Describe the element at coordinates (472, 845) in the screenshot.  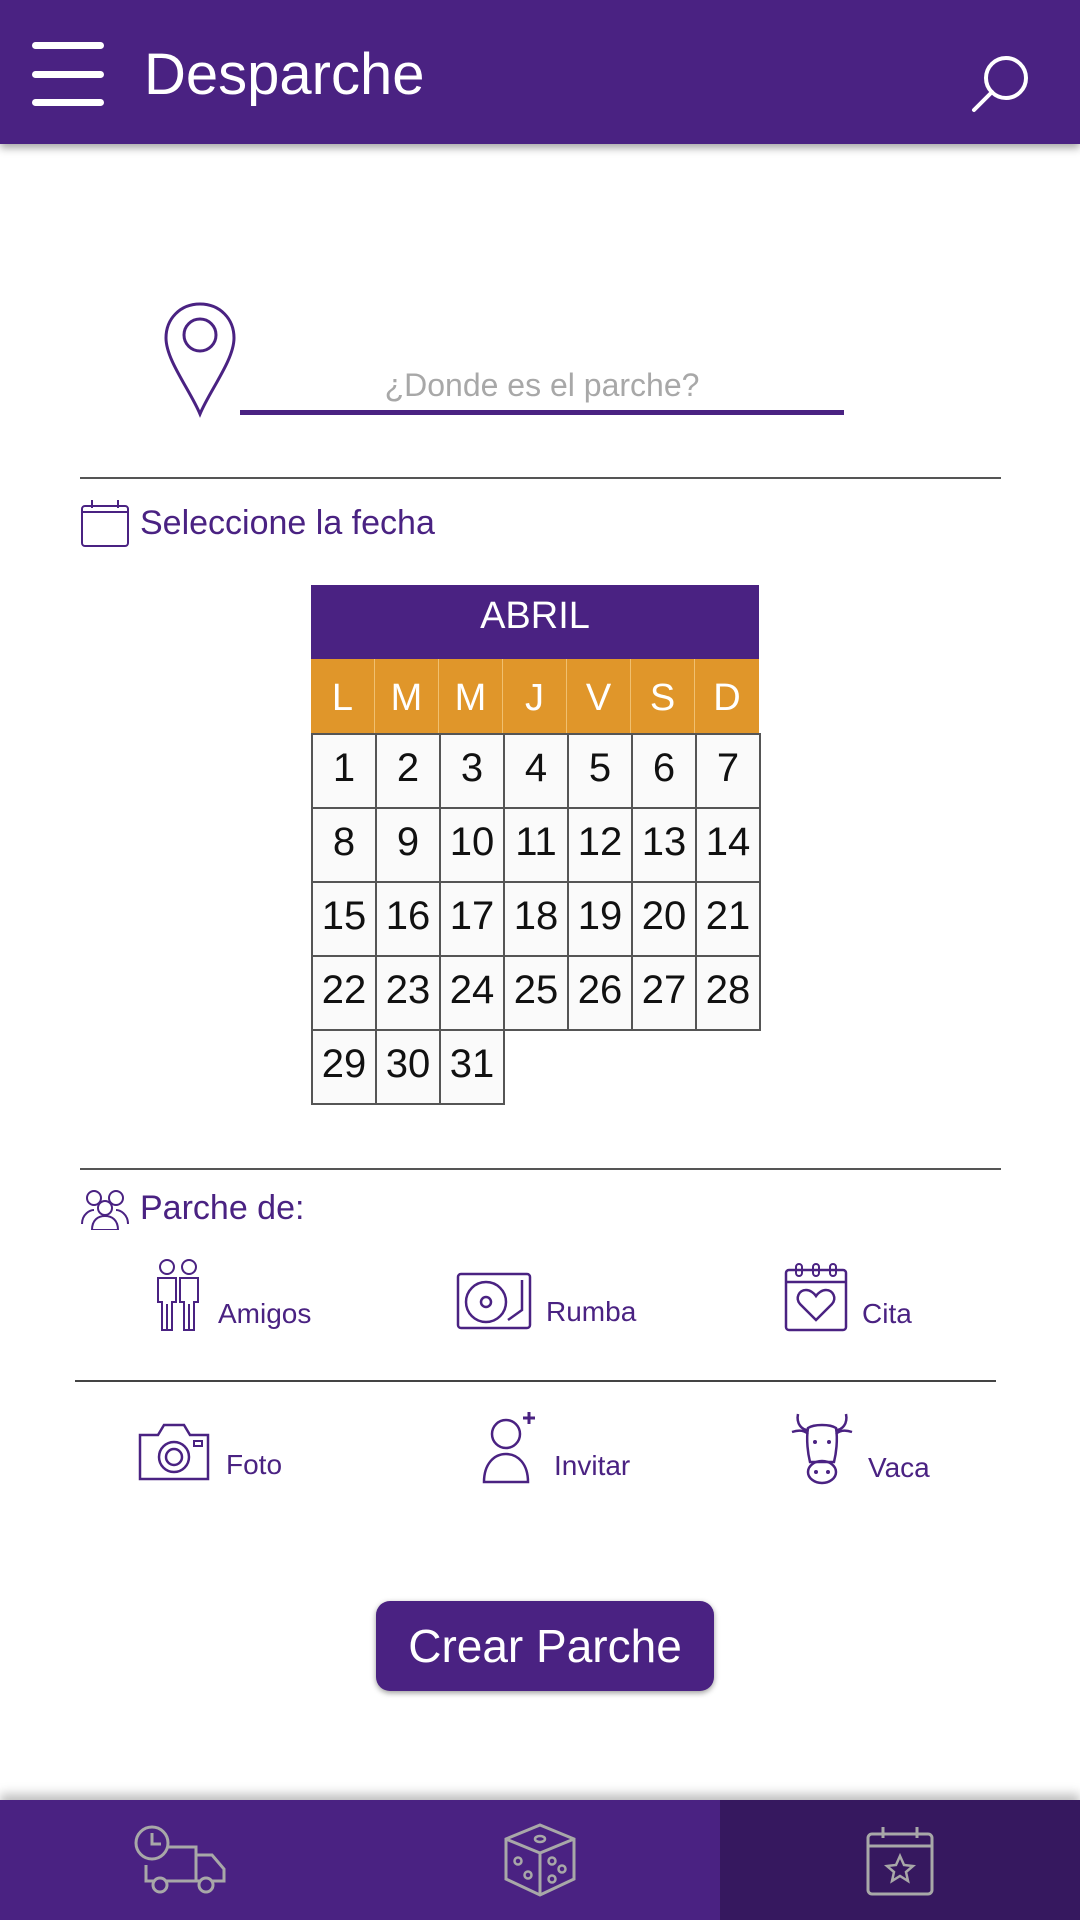
I see `calendar-day: 10` at that location.